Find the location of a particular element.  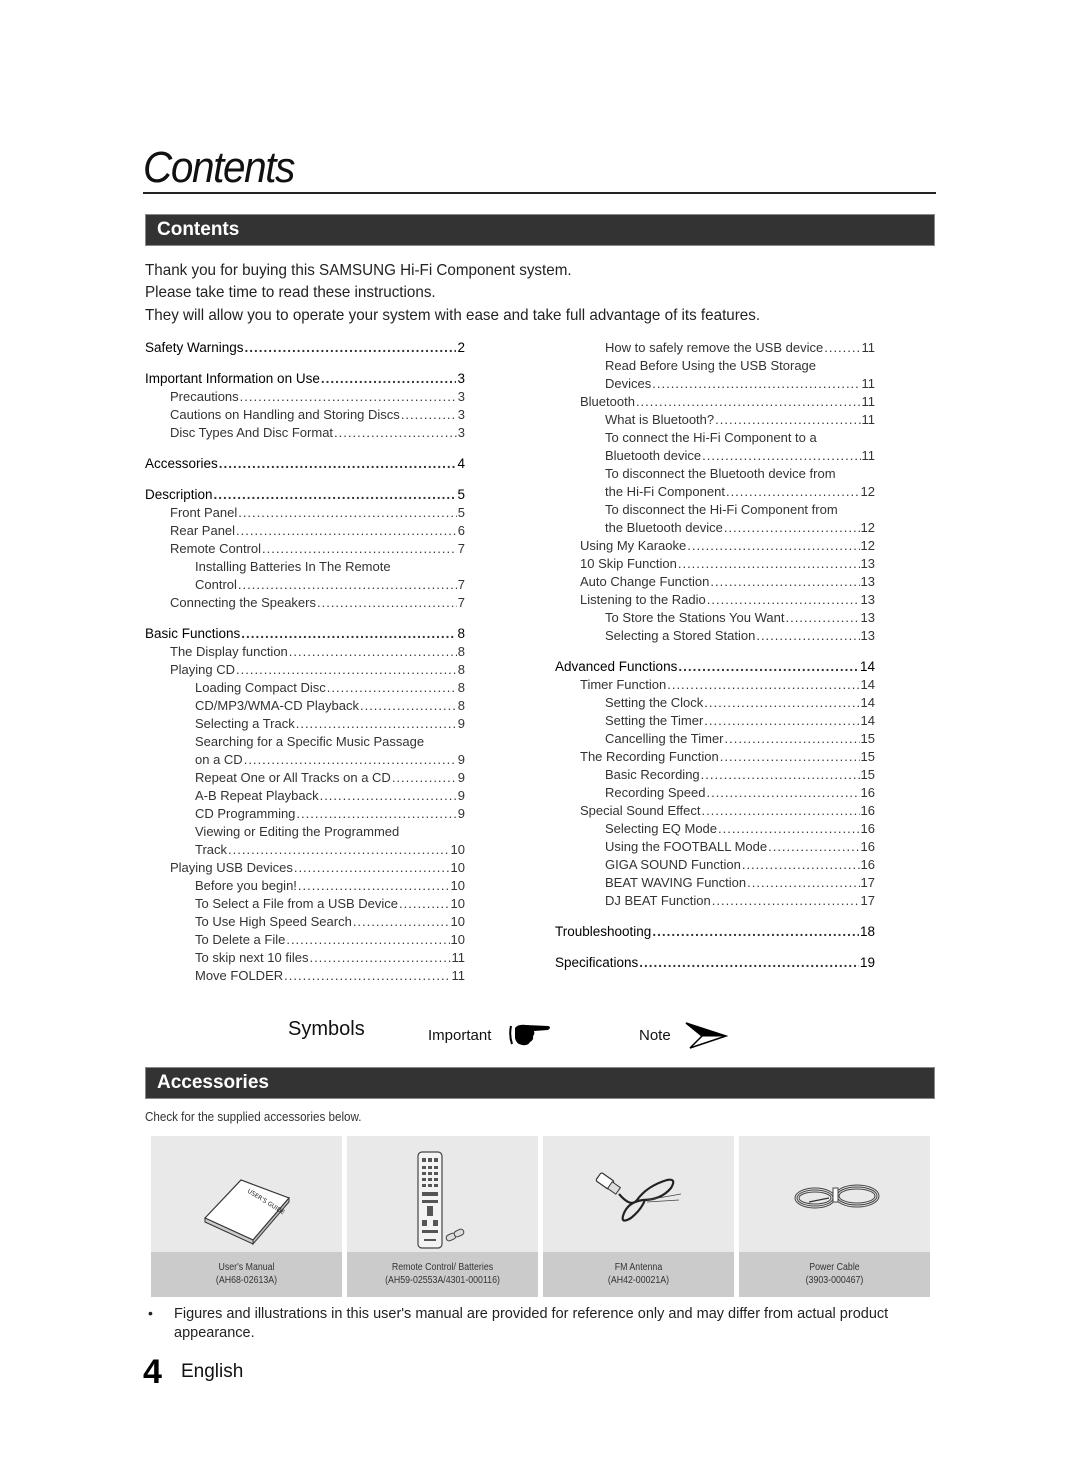

toc-entry: Accessories 4 is located at coordinates (305, 464).